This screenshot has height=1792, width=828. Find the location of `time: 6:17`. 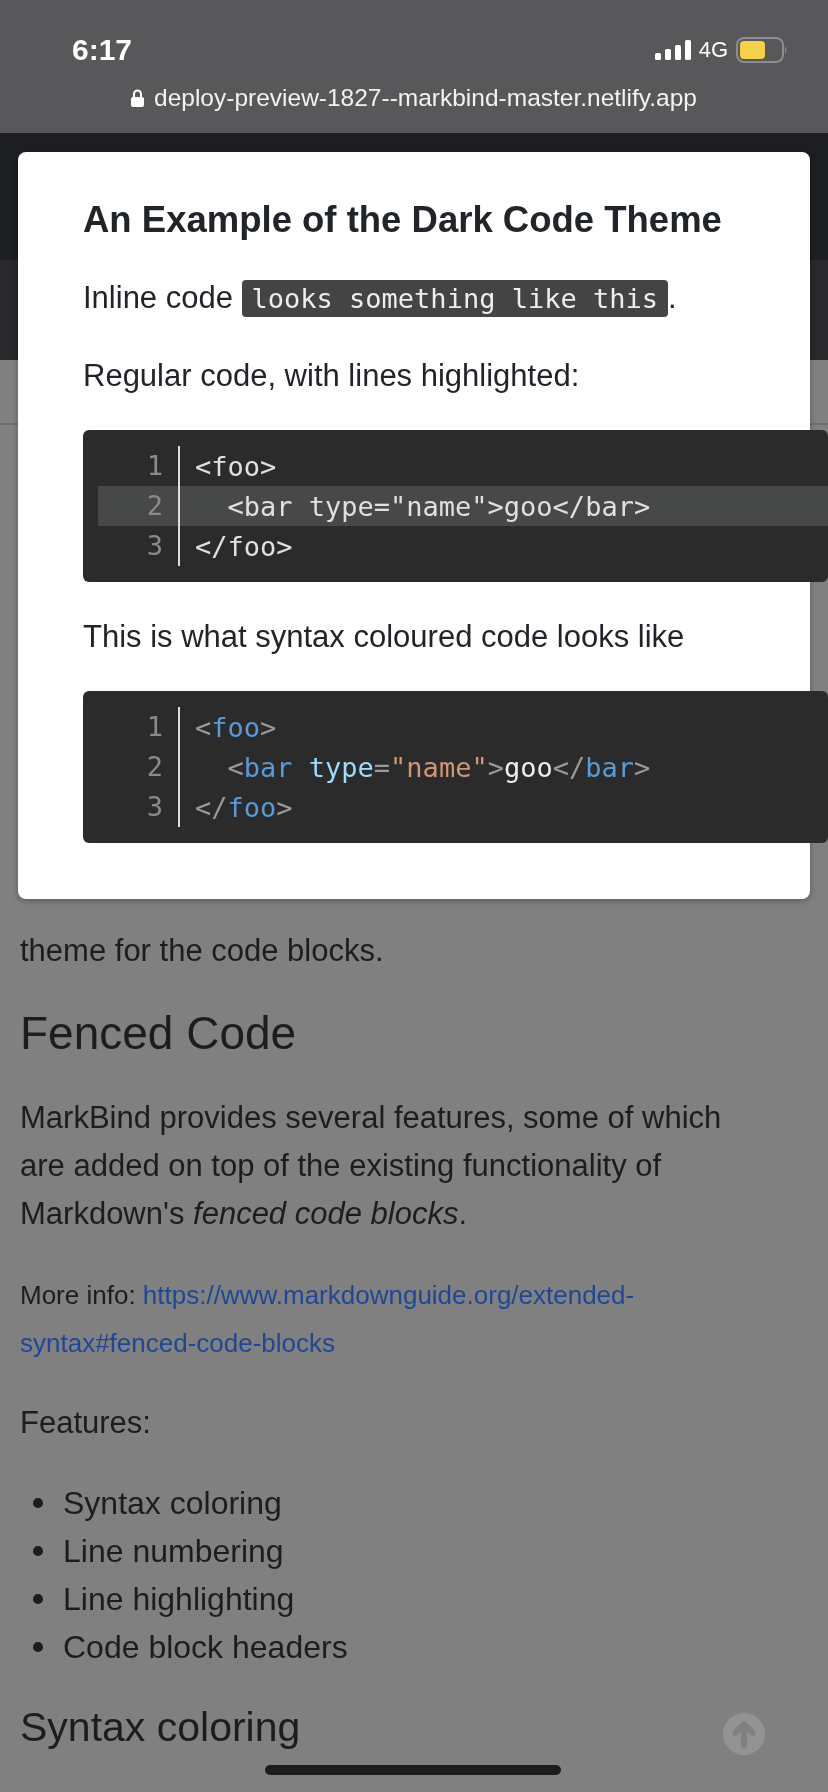

time: 6:17 is located at coordinates (102, 50).